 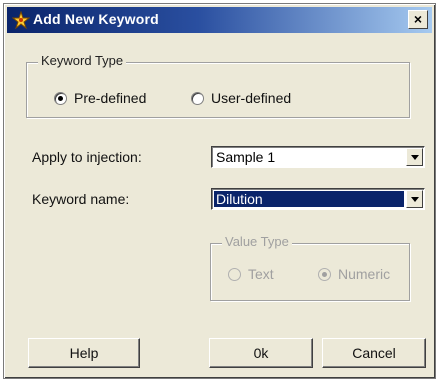 What do you see at coordinates (364, 274) in the screenshot?
I see `numeric-radio-label: Numeric` at bounding box center [364, 274].